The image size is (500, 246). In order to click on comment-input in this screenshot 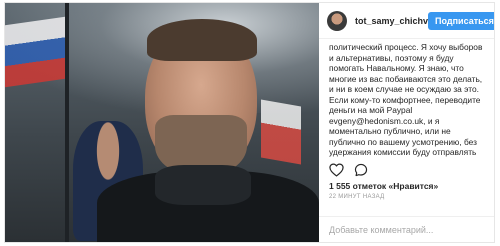, I will do `click(406, 229)`.